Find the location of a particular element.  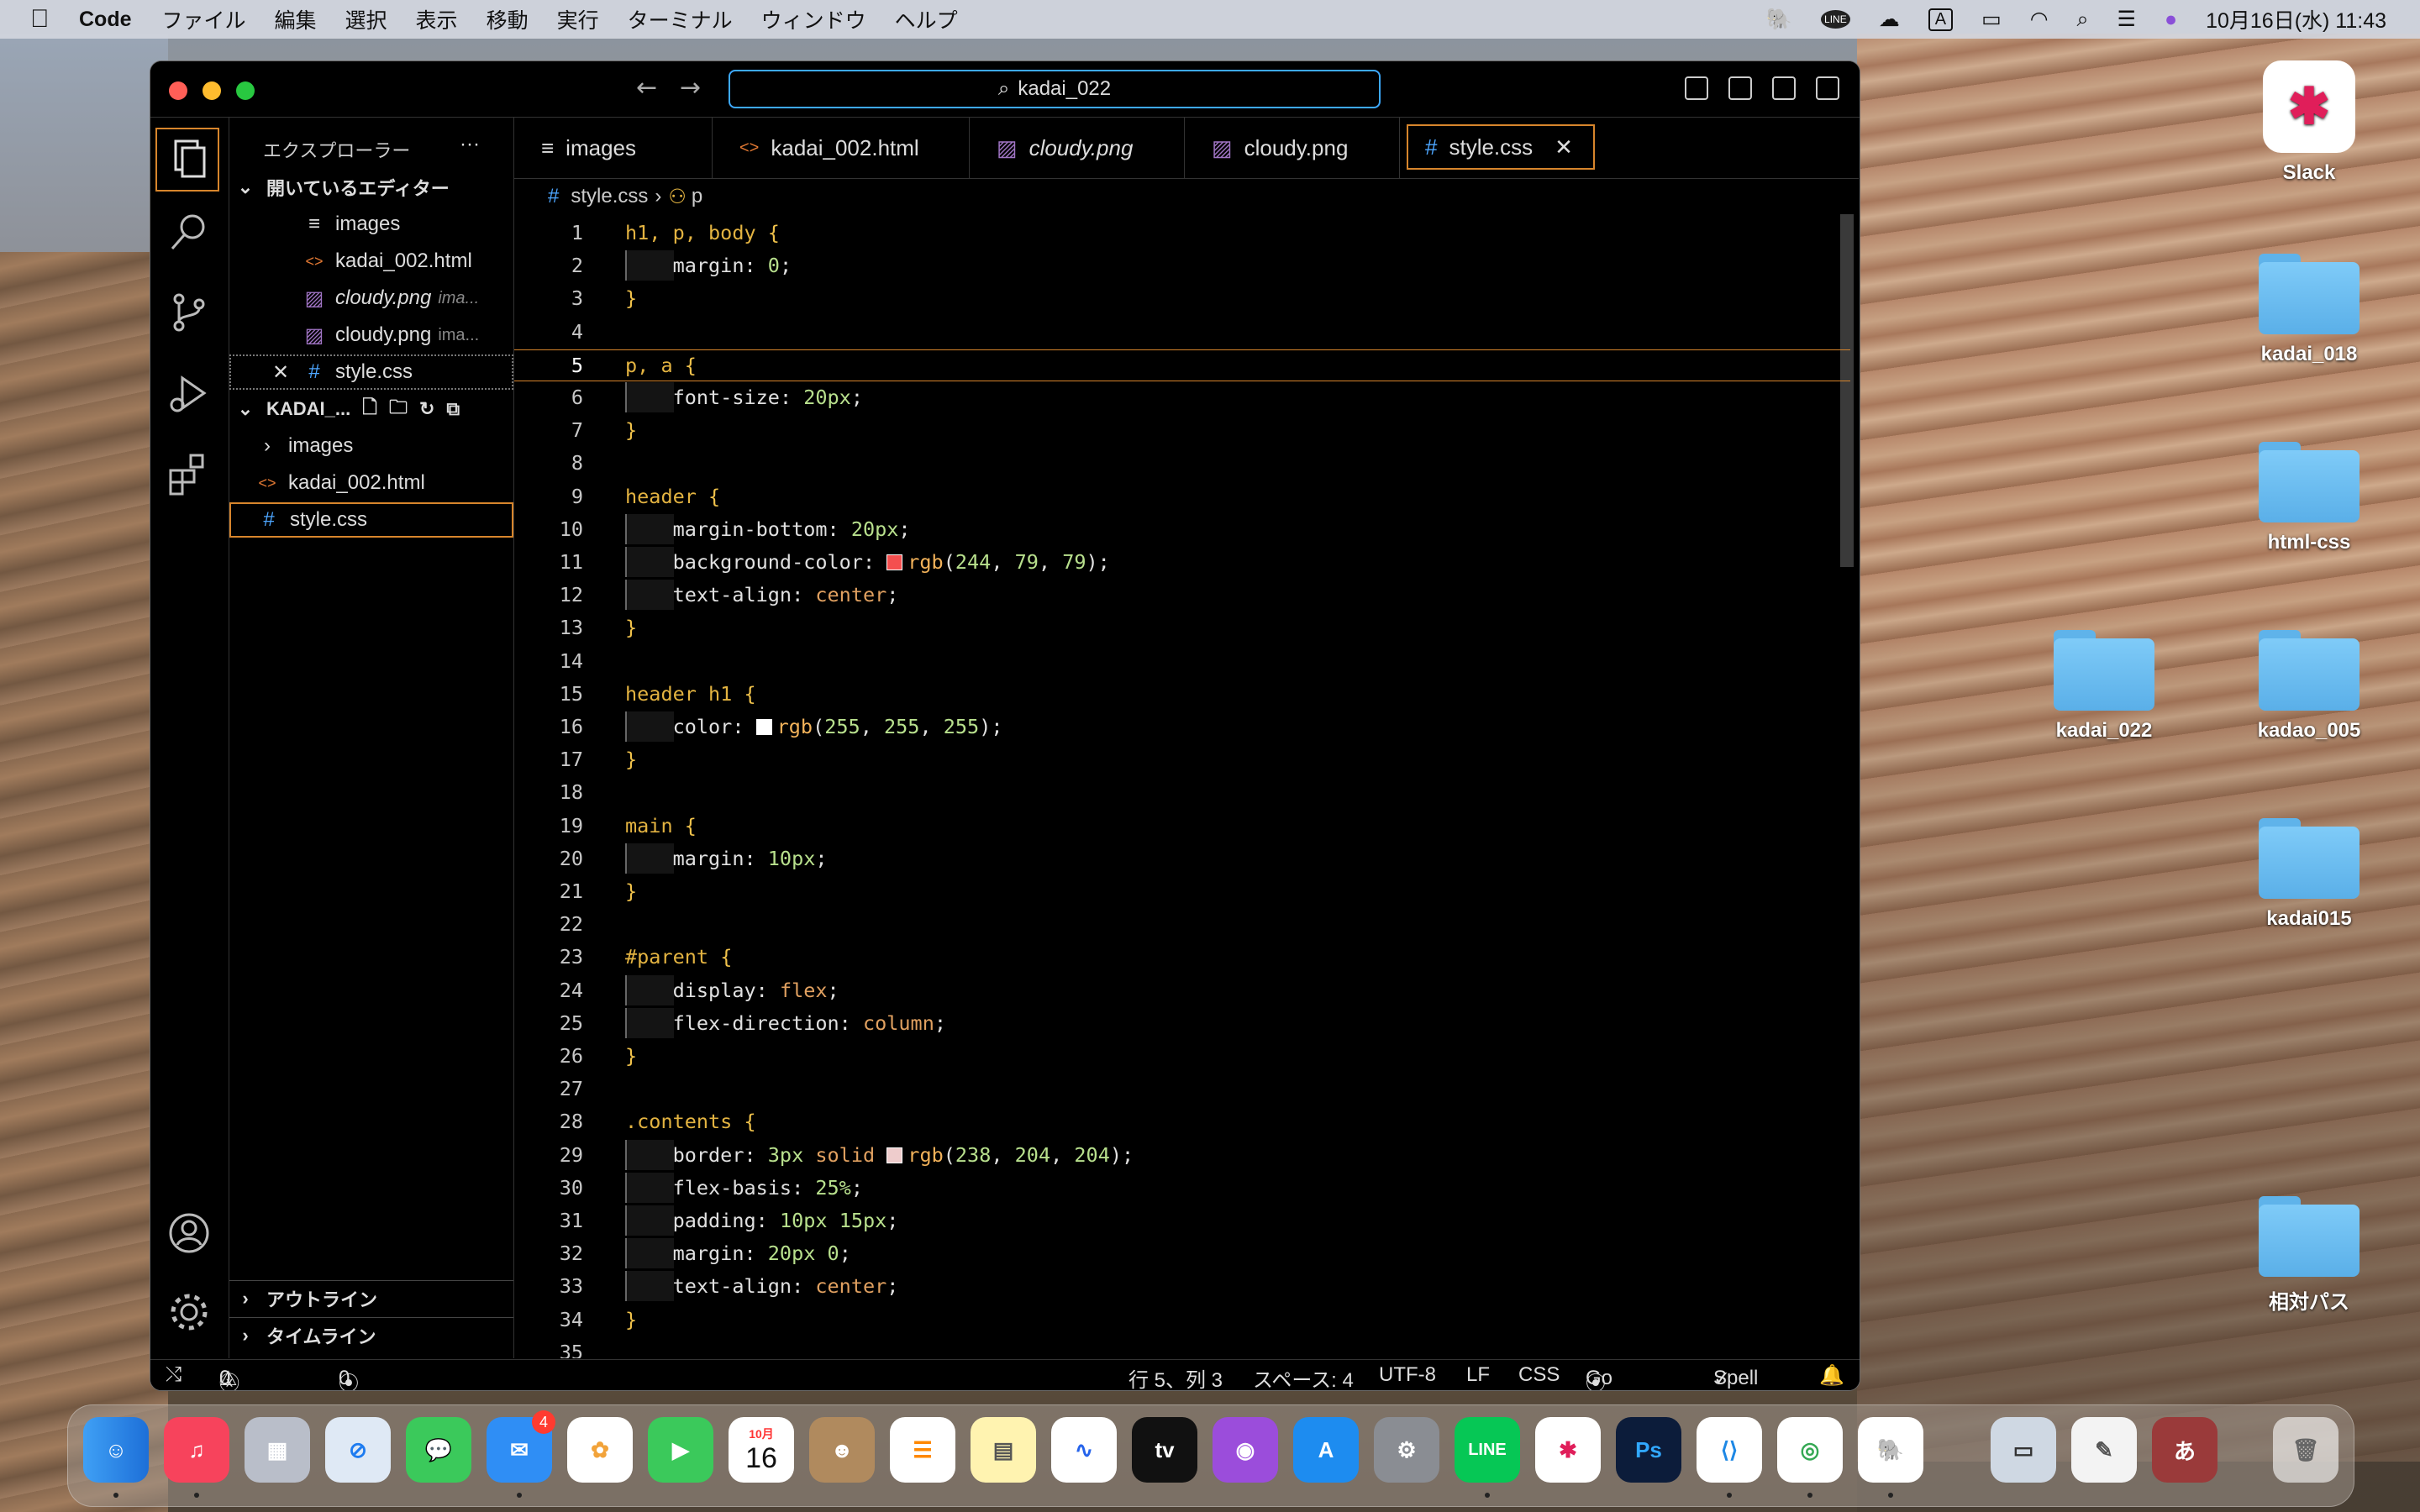

calendar-icon: 10月 16 is located at coordinates (762, 1450).